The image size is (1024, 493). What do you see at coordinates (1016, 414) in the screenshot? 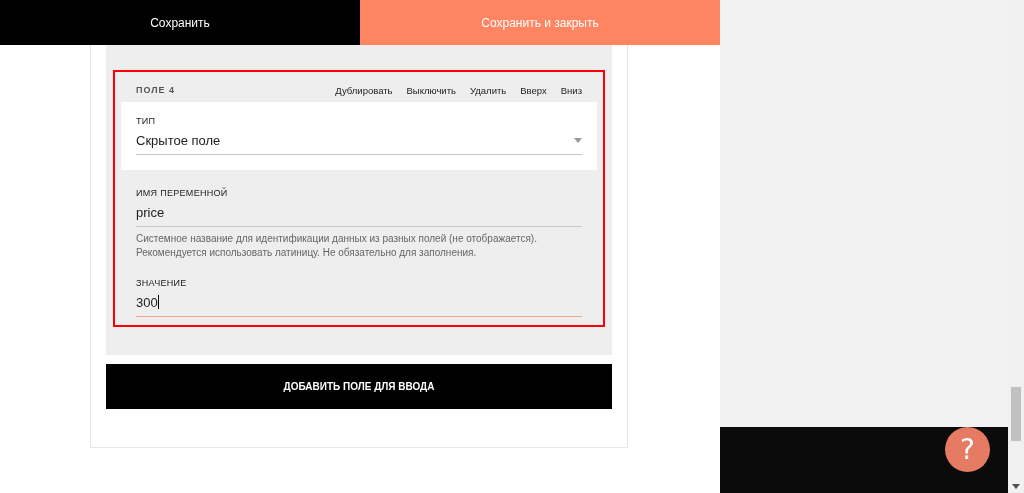
I see `scroll-thumb` at bounding box center [1016, 414].